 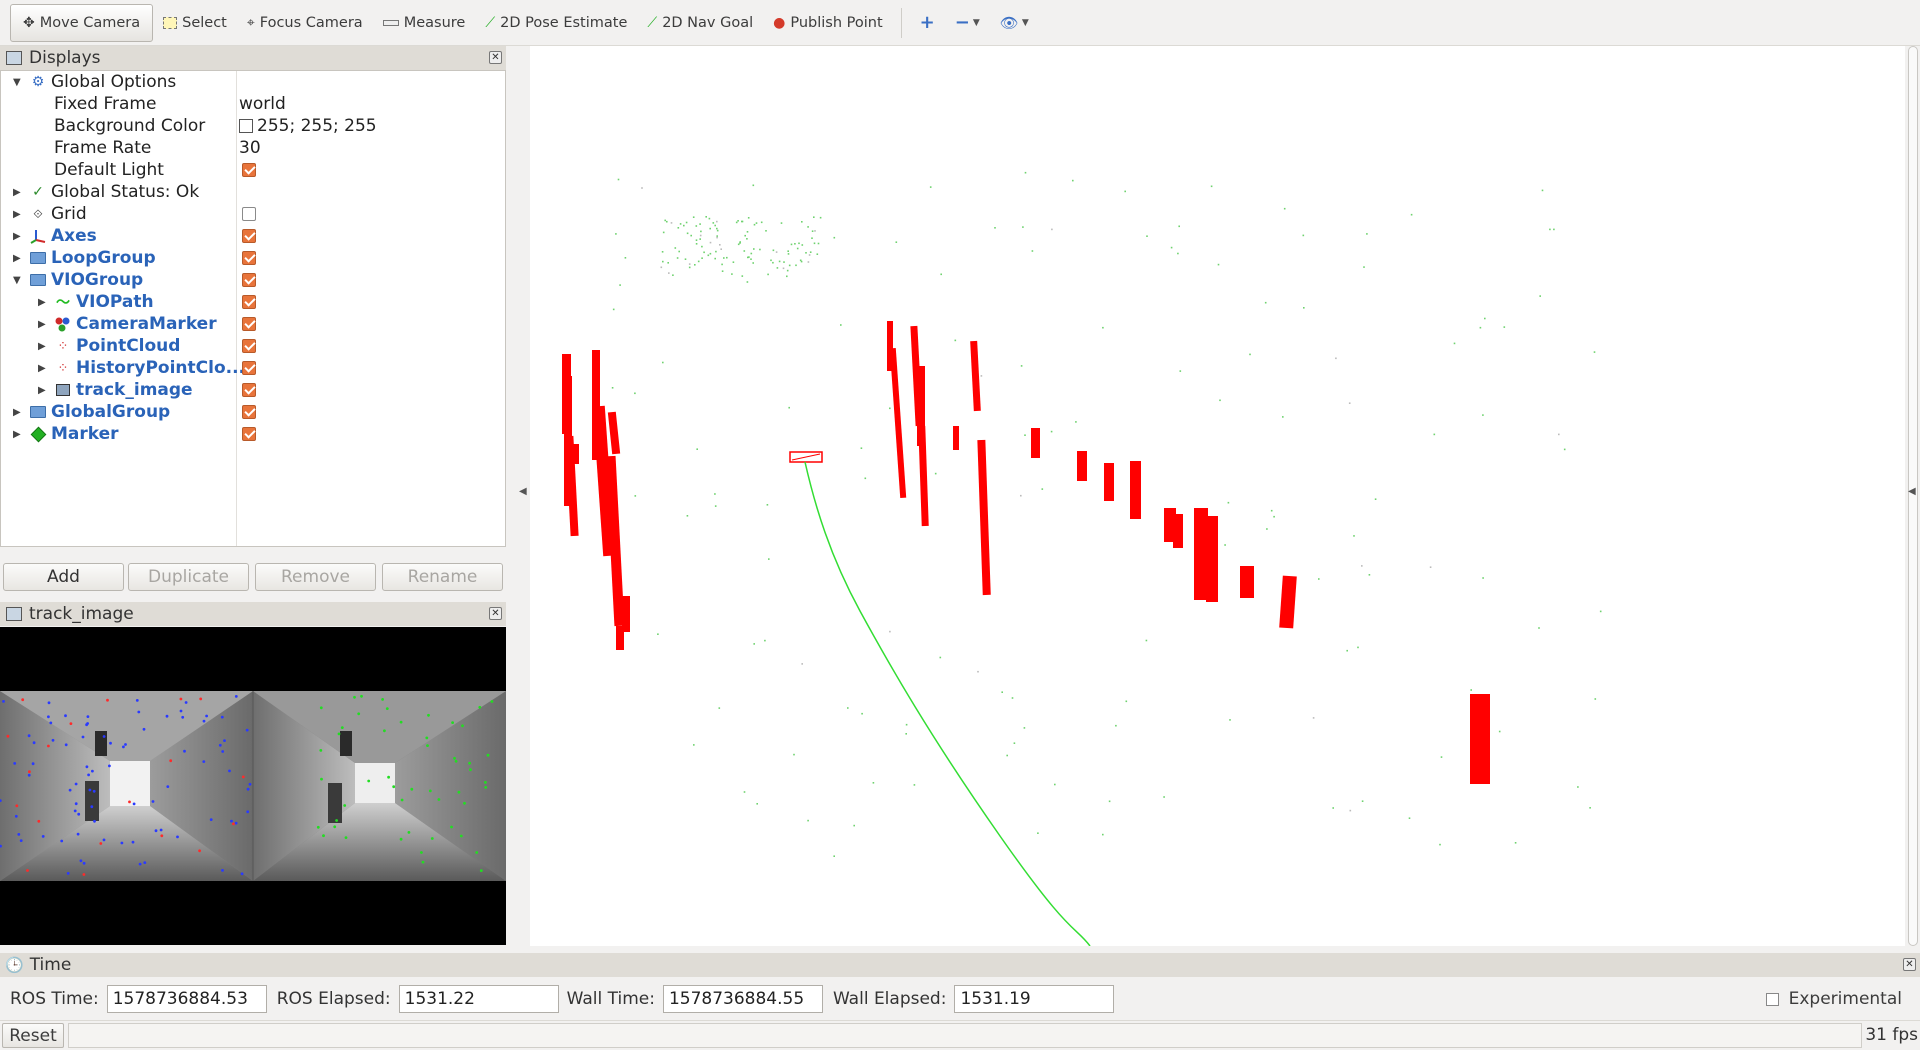 I want to click on tree-row-default-light: Default Light, so click(x=253, y=170).